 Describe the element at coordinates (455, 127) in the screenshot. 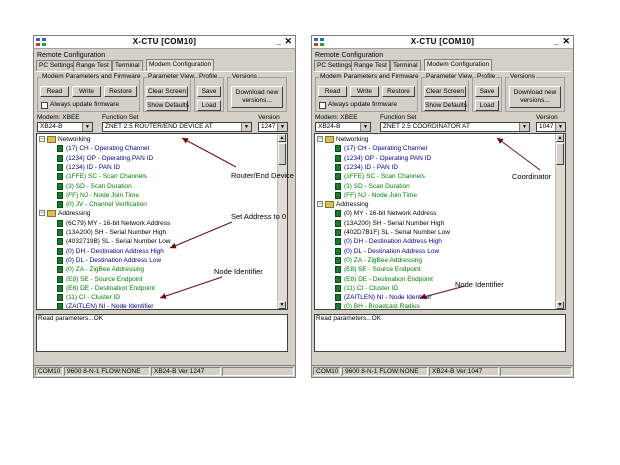

I see `function-set-select: ZNET 2.5 COORDINATOR AT ▼` at that location.